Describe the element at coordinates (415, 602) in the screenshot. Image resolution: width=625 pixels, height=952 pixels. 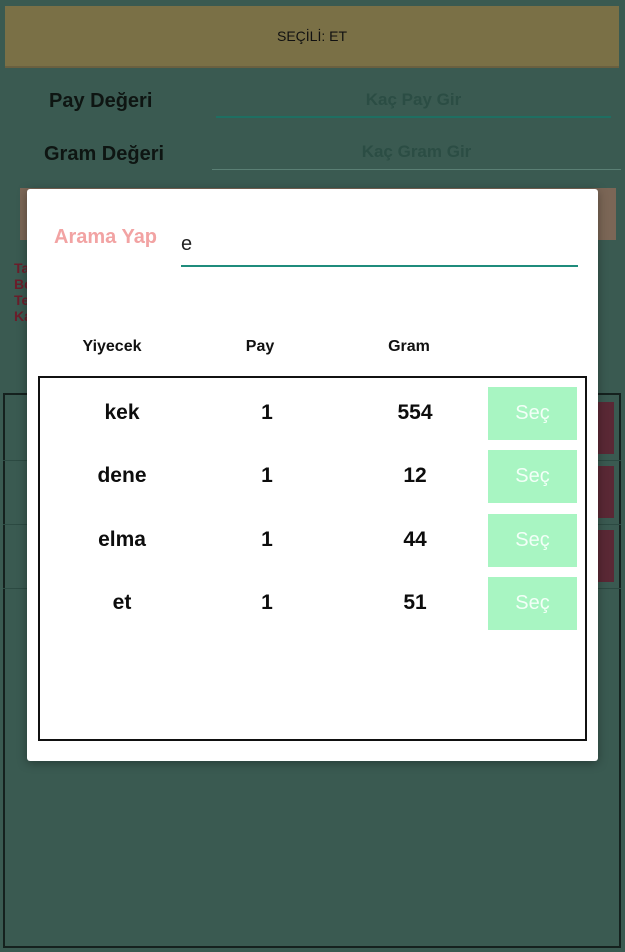
I see `gram-value: 51` at that location.